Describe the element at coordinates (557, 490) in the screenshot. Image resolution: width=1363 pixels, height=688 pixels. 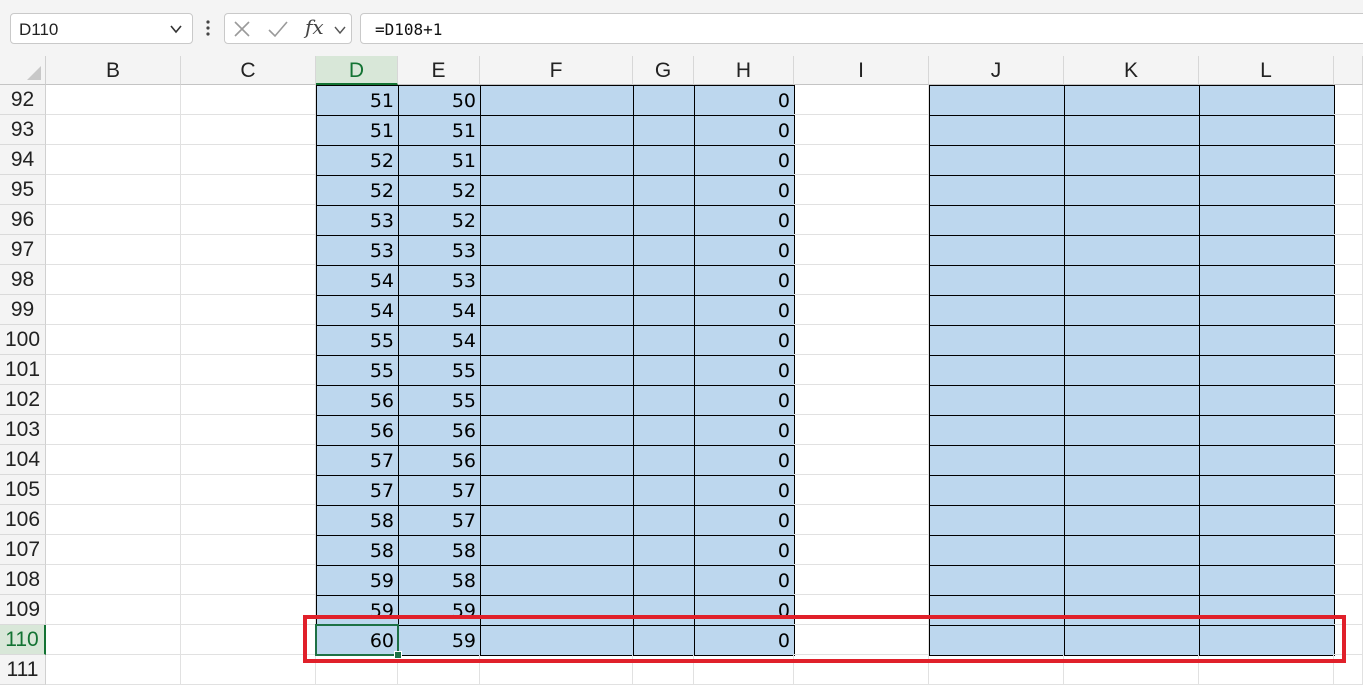
I see `cell-f105` at that location.